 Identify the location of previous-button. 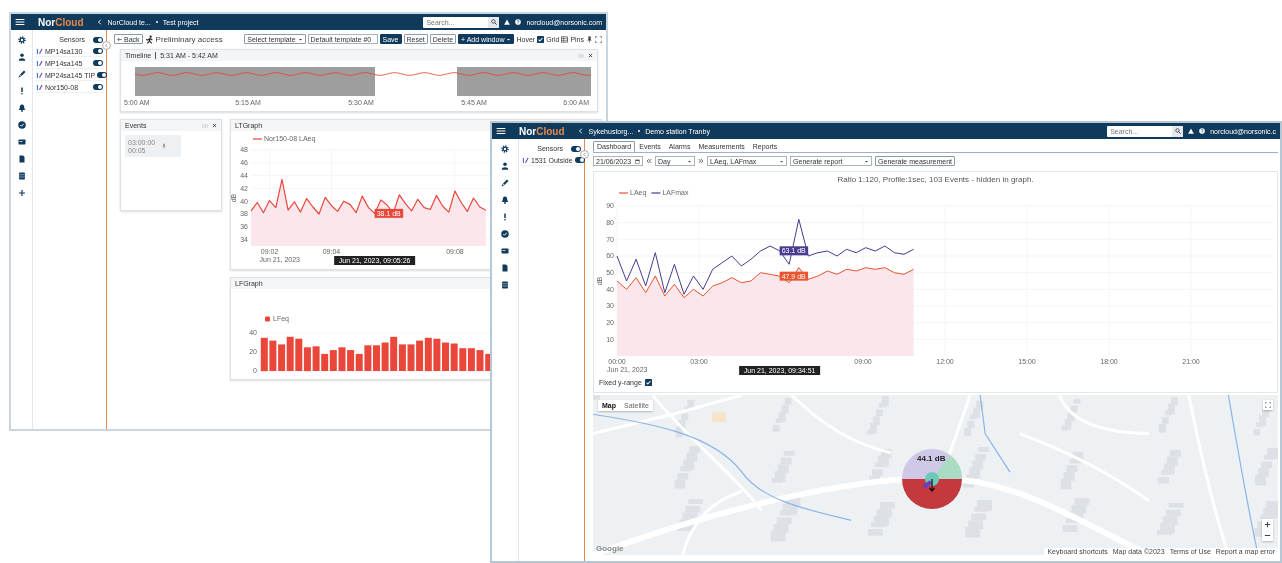
(649, 161).